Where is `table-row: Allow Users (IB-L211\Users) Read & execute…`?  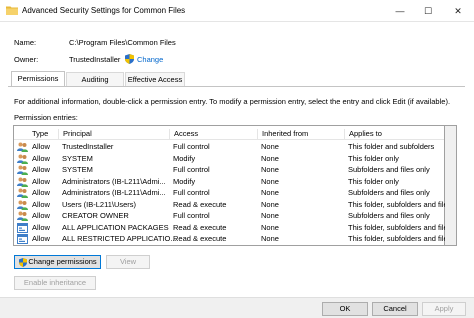
table-row: Allow Users (IB-L211\Users) Read & execute… is located at coordinates (232, 205).